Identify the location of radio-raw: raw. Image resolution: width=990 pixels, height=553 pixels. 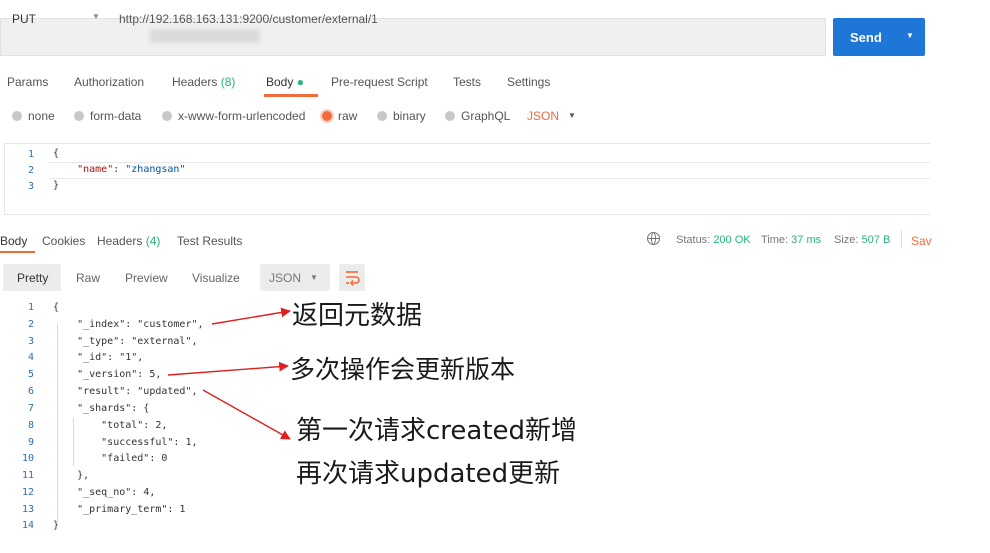
(339, 116).